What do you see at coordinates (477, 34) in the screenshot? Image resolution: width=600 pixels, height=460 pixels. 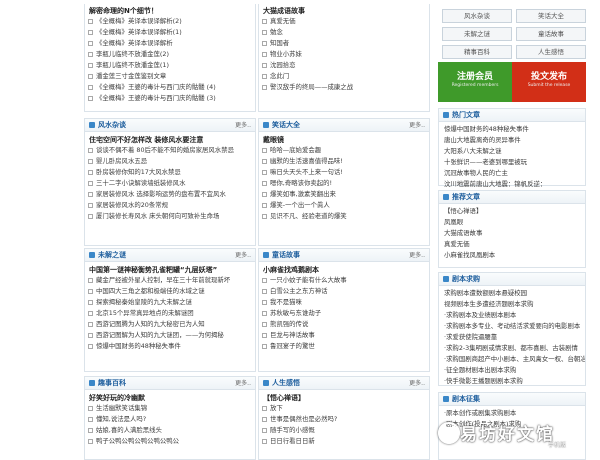 I see `tag-mysteries: 未解之谜` at bounding box center [477, 34].